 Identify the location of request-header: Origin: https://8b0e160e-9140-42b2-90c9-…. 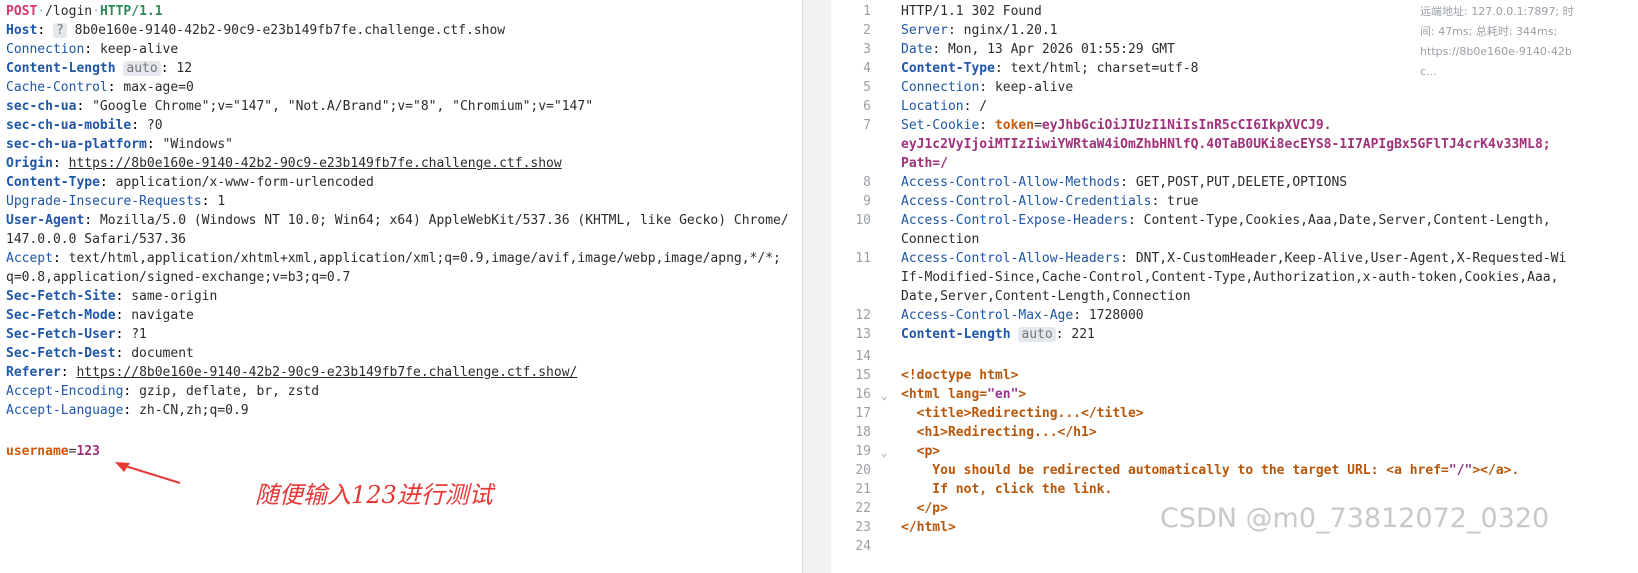
(284, 163).